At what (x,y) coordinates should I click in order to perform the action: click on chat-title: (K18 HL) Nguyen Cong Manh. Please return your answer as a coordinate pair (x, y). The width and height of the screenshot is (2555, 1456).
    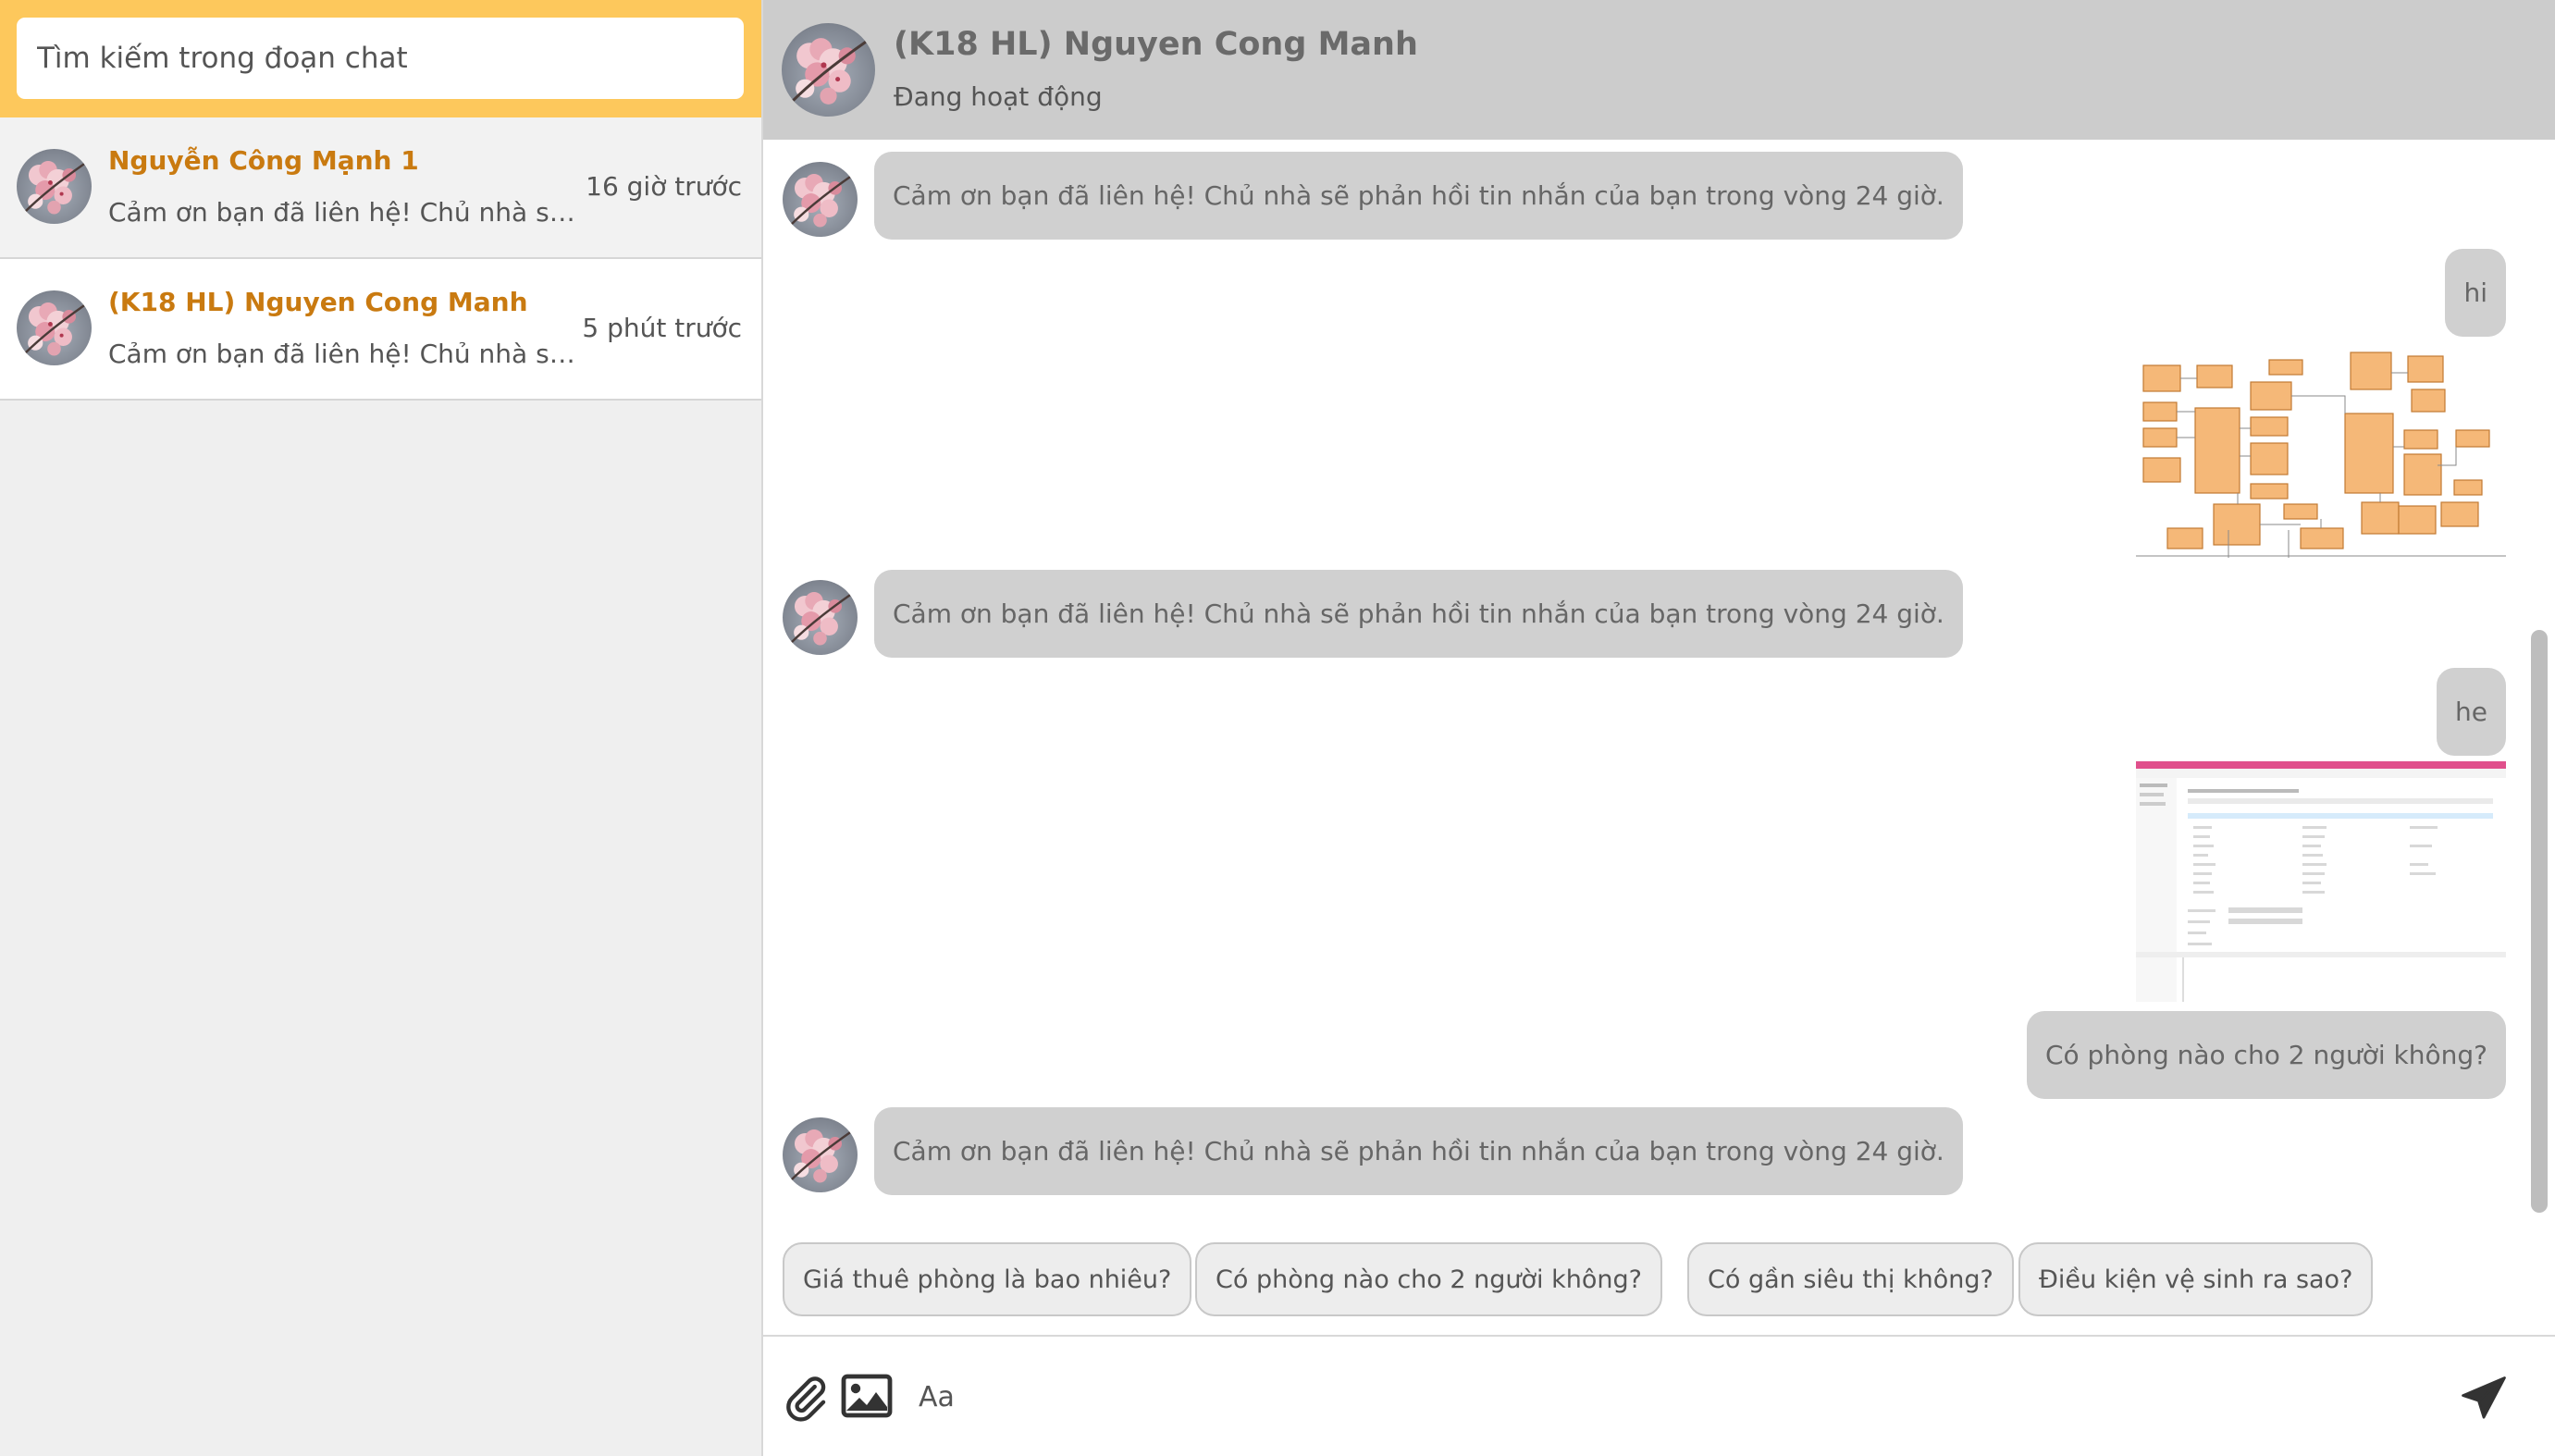
    Looking at the image, I should click on (1156, 44).